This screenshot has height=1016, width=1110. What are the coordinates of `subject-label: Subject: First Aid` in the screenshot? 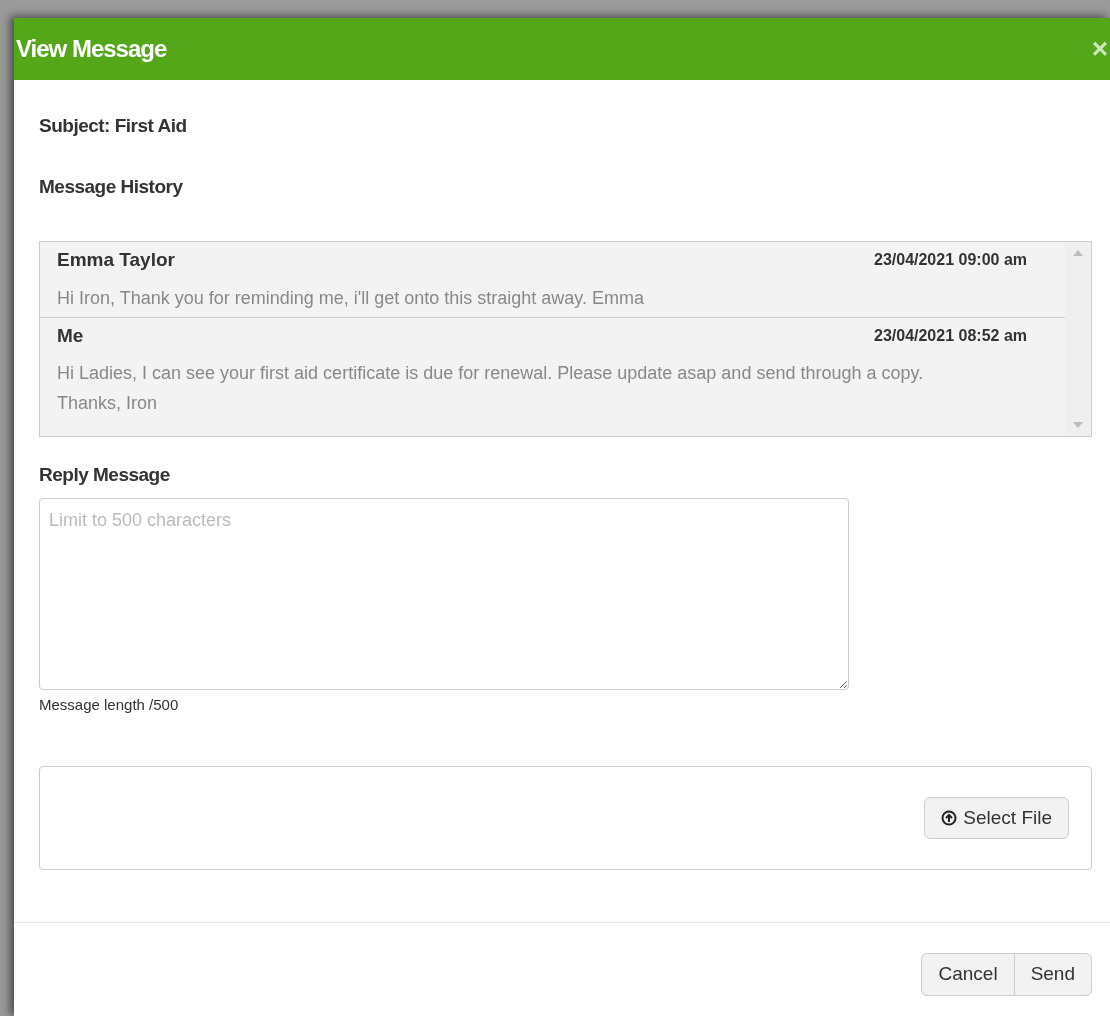 It's located at (113, 126).